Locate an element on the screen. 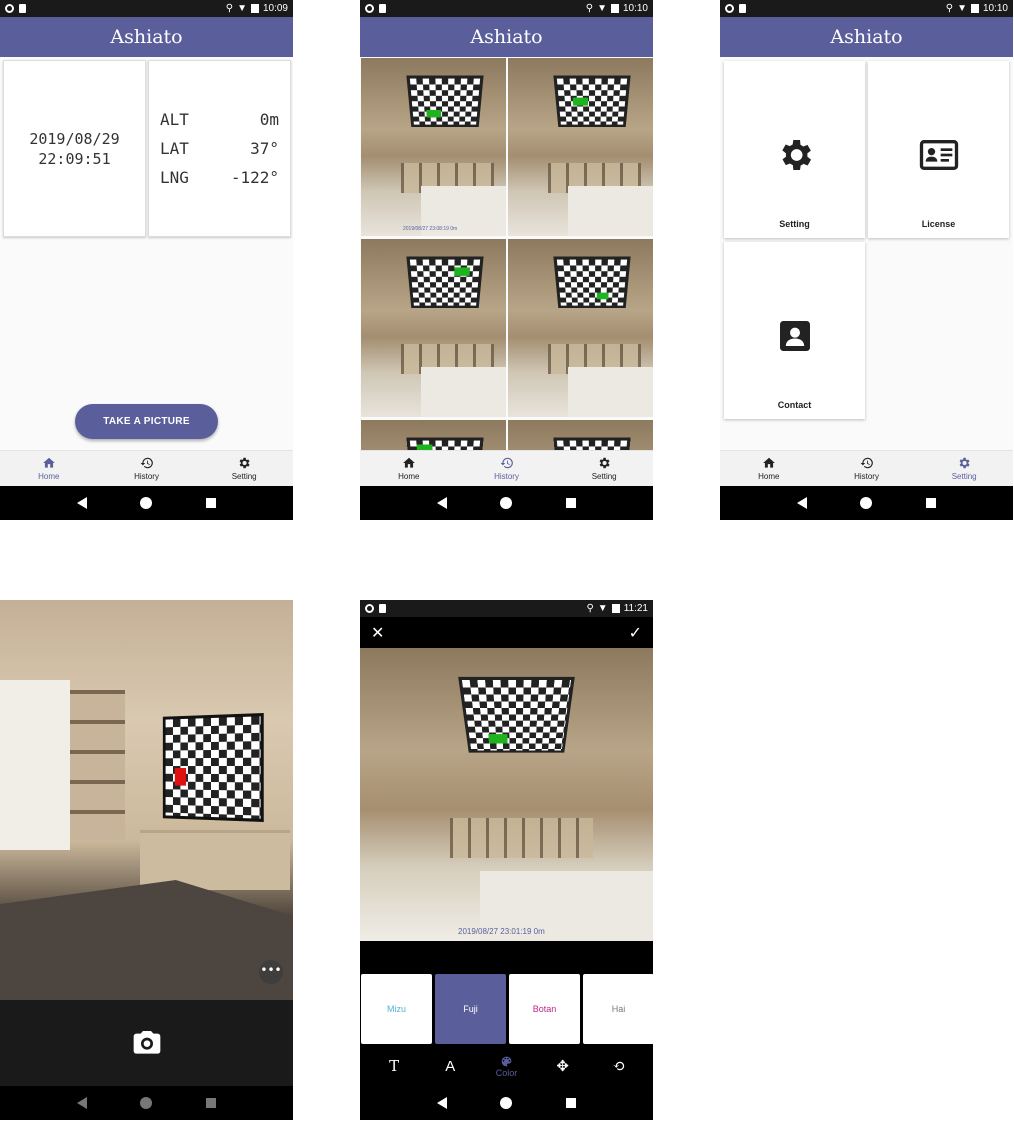 The height and width of the screenshot is (1121, 1014). swatch-botan: Botan is located at coordinates (544, 1009).